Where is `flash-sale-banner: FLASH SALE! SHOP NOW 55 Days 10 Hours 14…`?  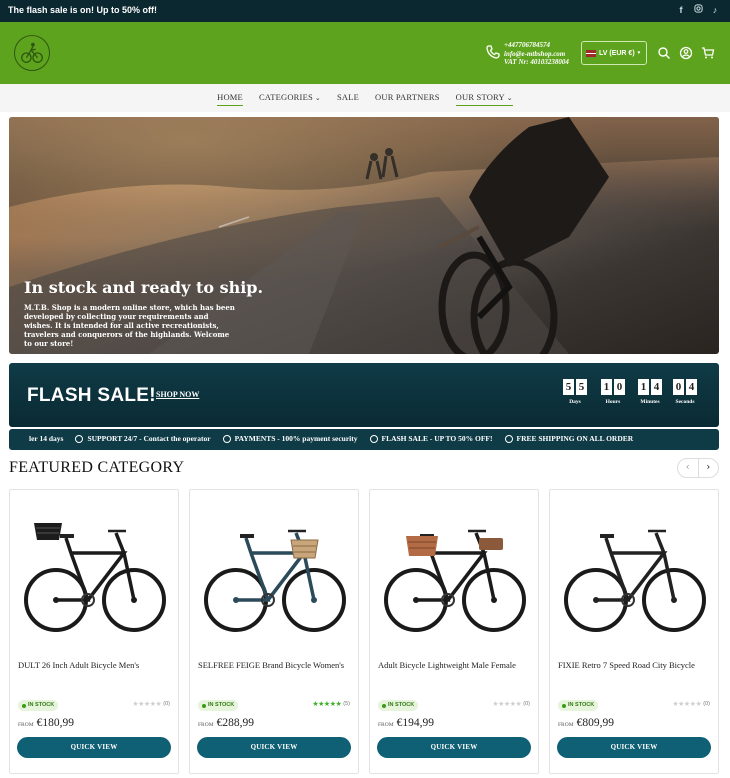 flash-sale-banner: FLASH SALE! SHOP NOW 55 Days 10 Hours 14… is located at coordinates (364, 395).